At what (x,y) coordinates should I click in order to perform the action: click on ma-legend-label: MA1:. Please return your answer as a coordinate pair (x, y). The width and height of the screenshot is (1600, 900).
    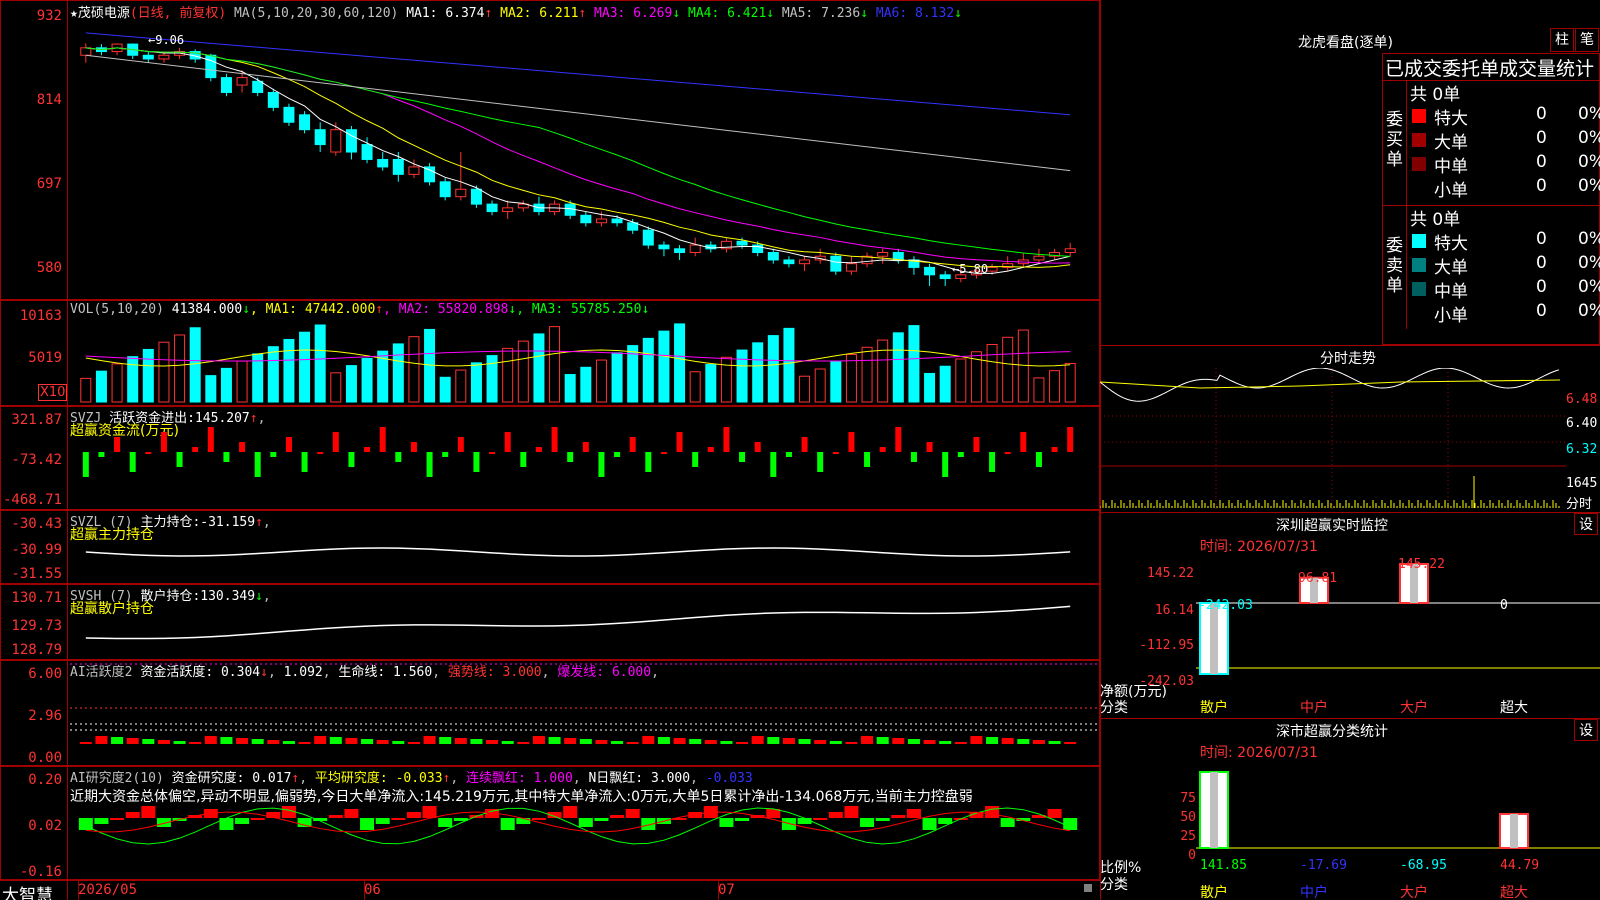
    Looking at the image, I should click on (426, 13).